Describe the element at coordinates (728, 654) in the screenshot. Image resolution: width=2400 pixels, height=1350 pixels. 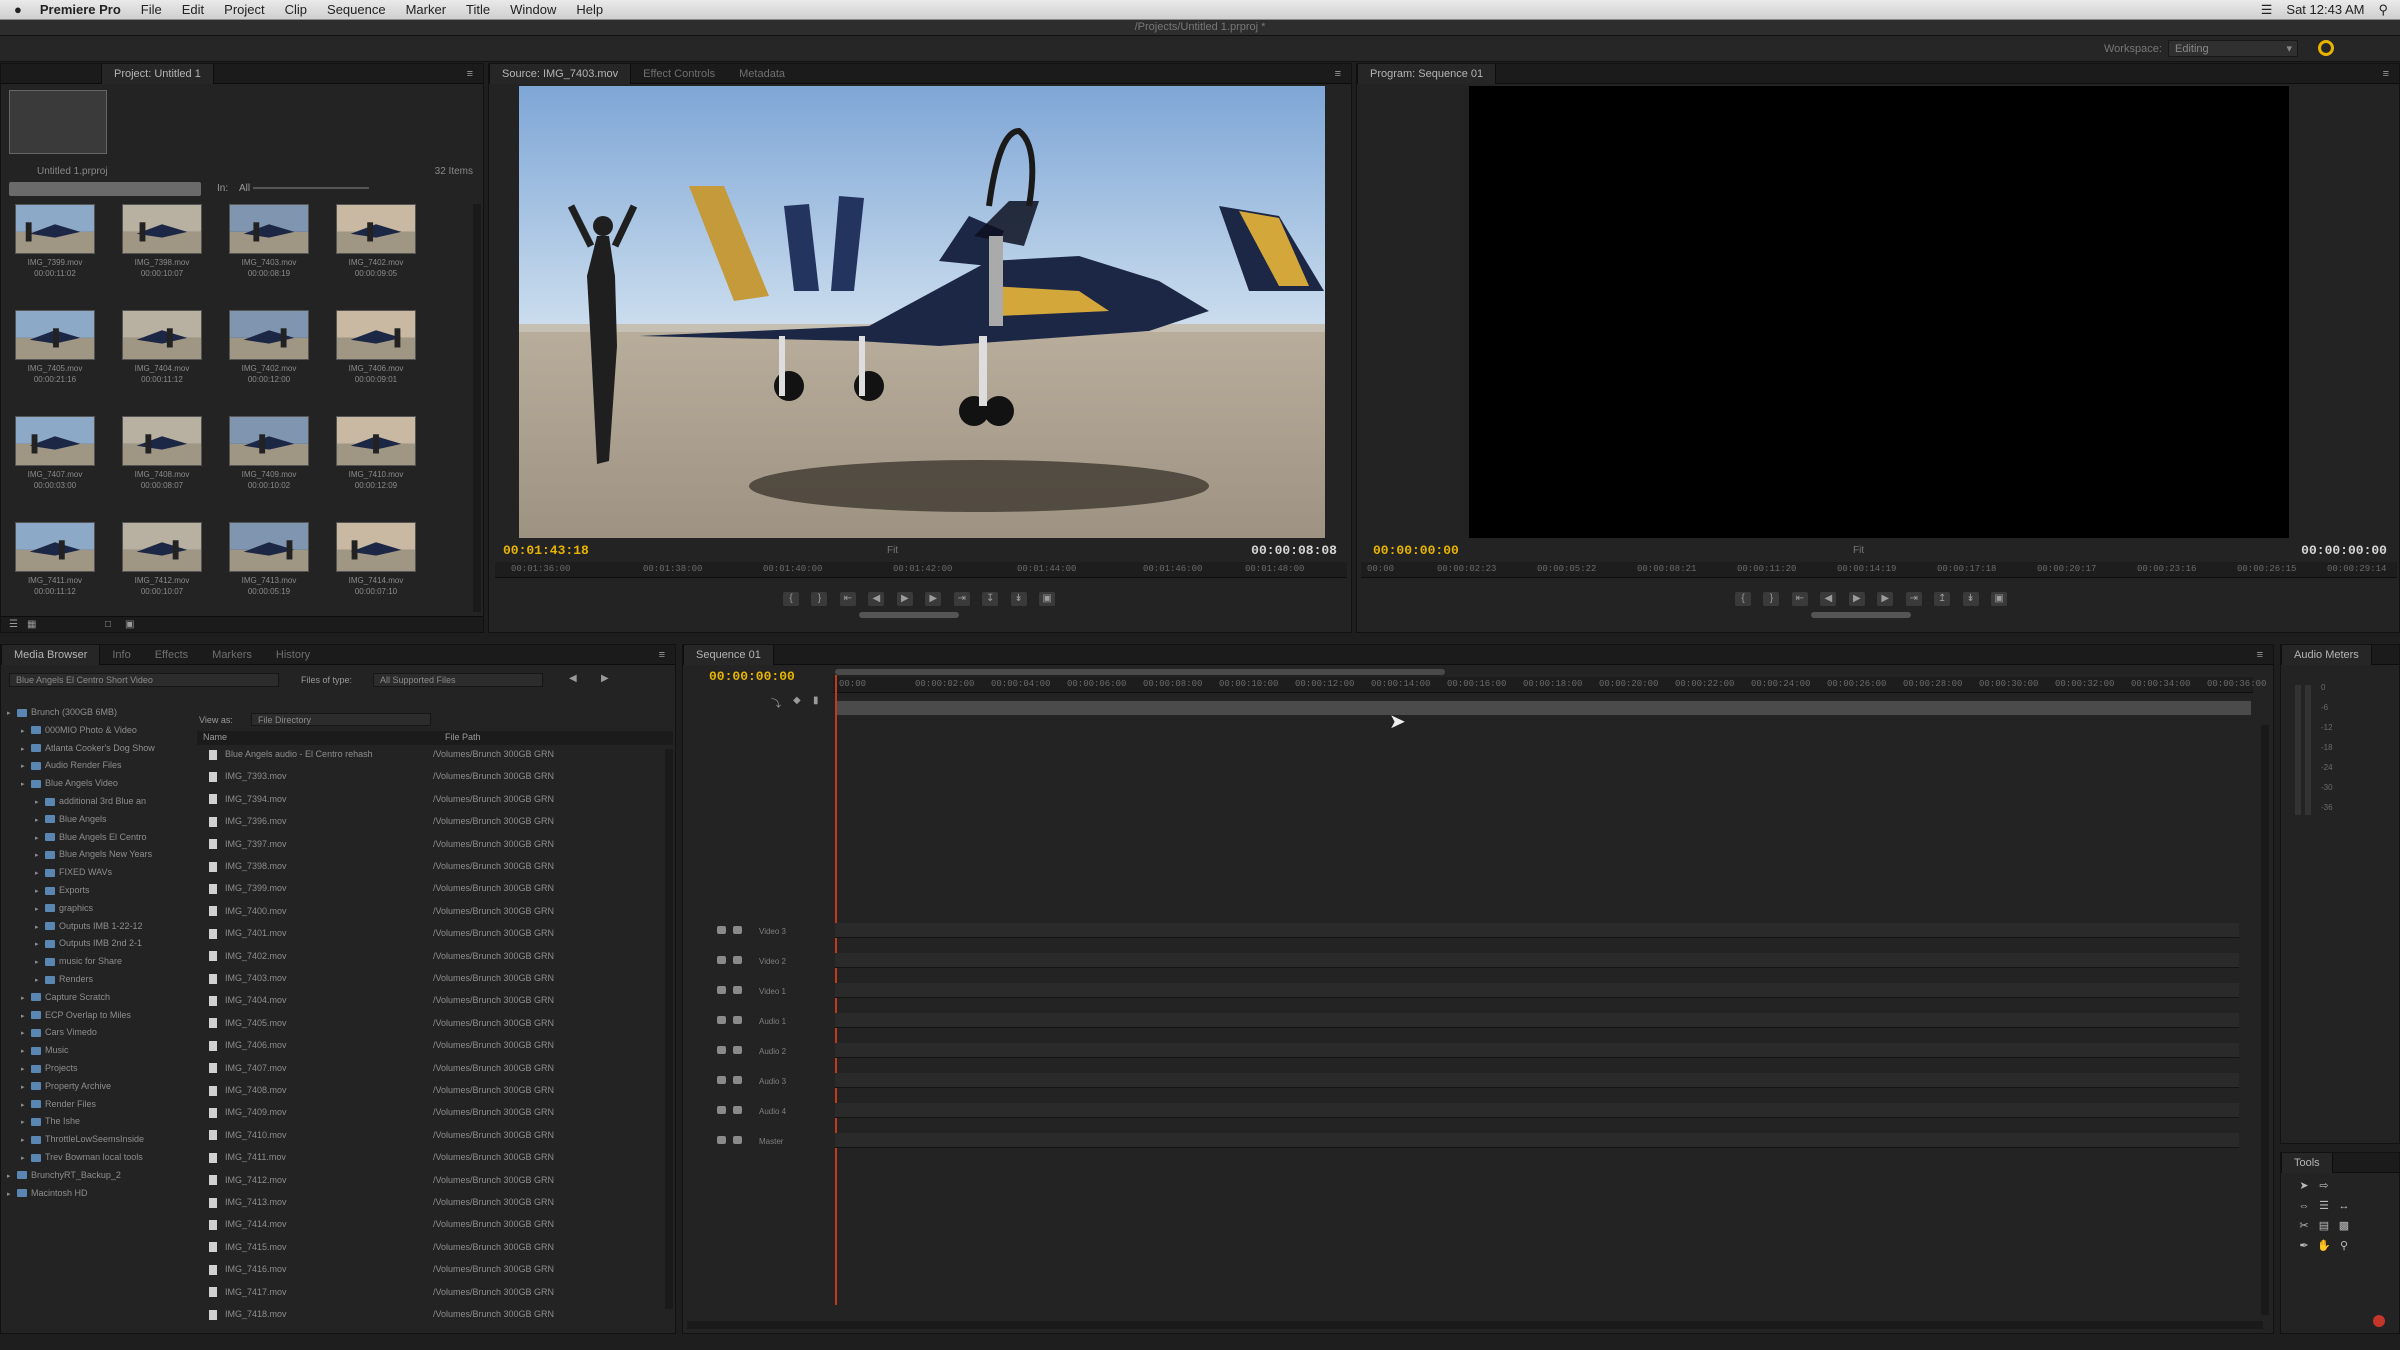
I see `tab-sequence-01: Sequence 01` at that location.